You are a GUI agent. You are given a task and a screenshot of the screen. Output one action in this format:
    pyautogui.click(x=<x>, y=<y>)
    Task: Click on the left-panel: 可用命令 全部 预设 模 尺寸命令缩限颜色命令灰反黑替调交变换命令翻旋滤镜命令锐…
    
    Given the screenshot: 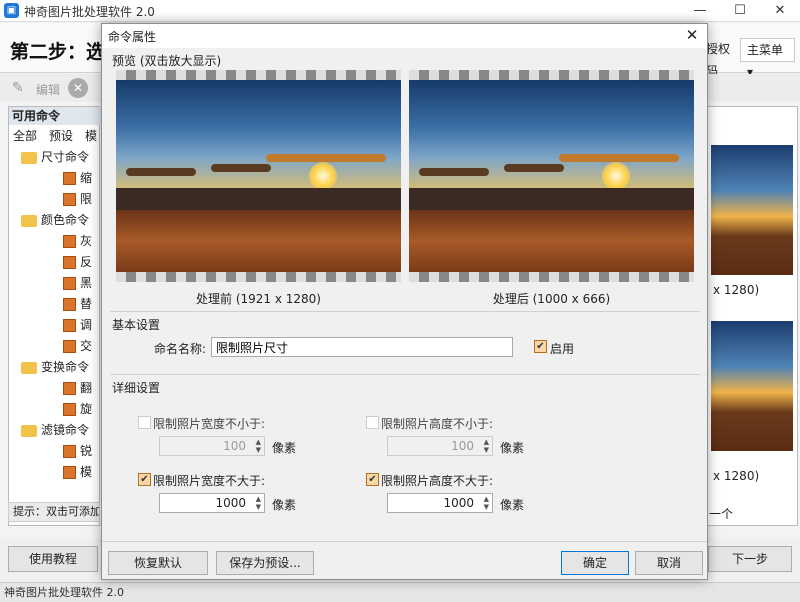 What is the action you would take?
    pyautogui.click(x=54, y=316)
    